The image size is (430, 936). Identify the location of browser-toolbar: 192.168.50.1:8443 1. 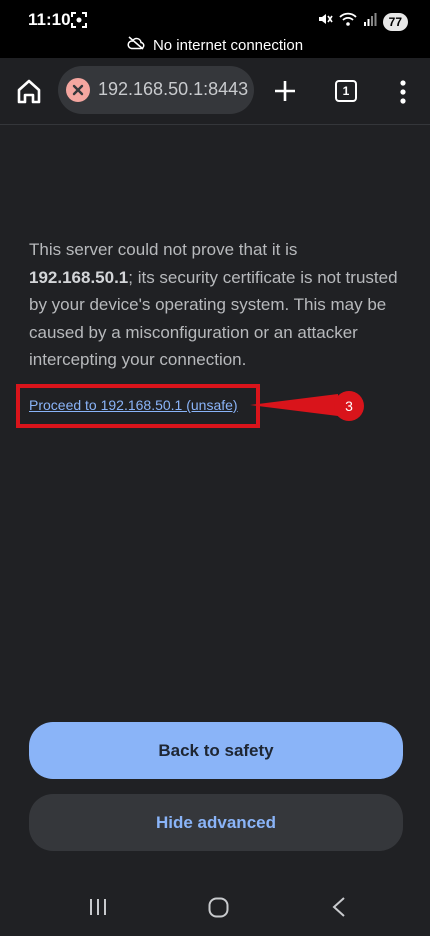
(215, 91).